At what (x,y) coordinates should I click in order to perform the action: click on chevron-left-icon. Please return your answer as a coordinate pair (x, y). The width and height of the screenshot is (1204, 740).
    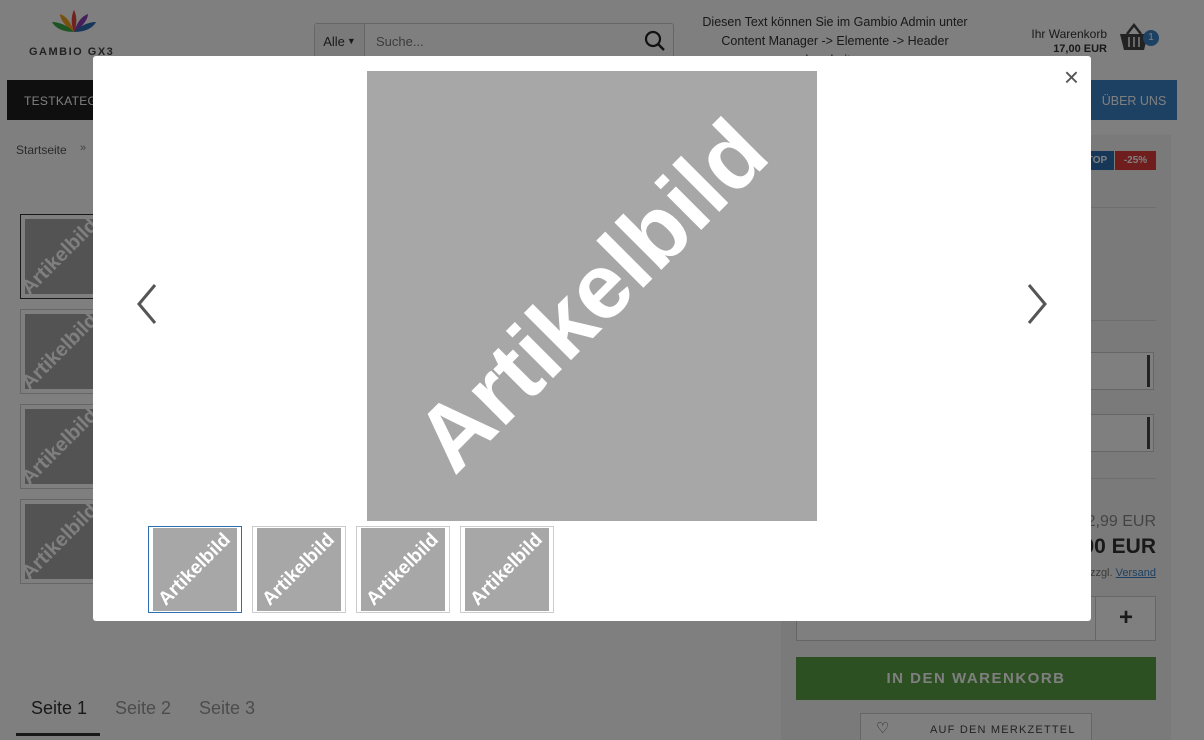
    Looking at the image, I should click on (148, 304).